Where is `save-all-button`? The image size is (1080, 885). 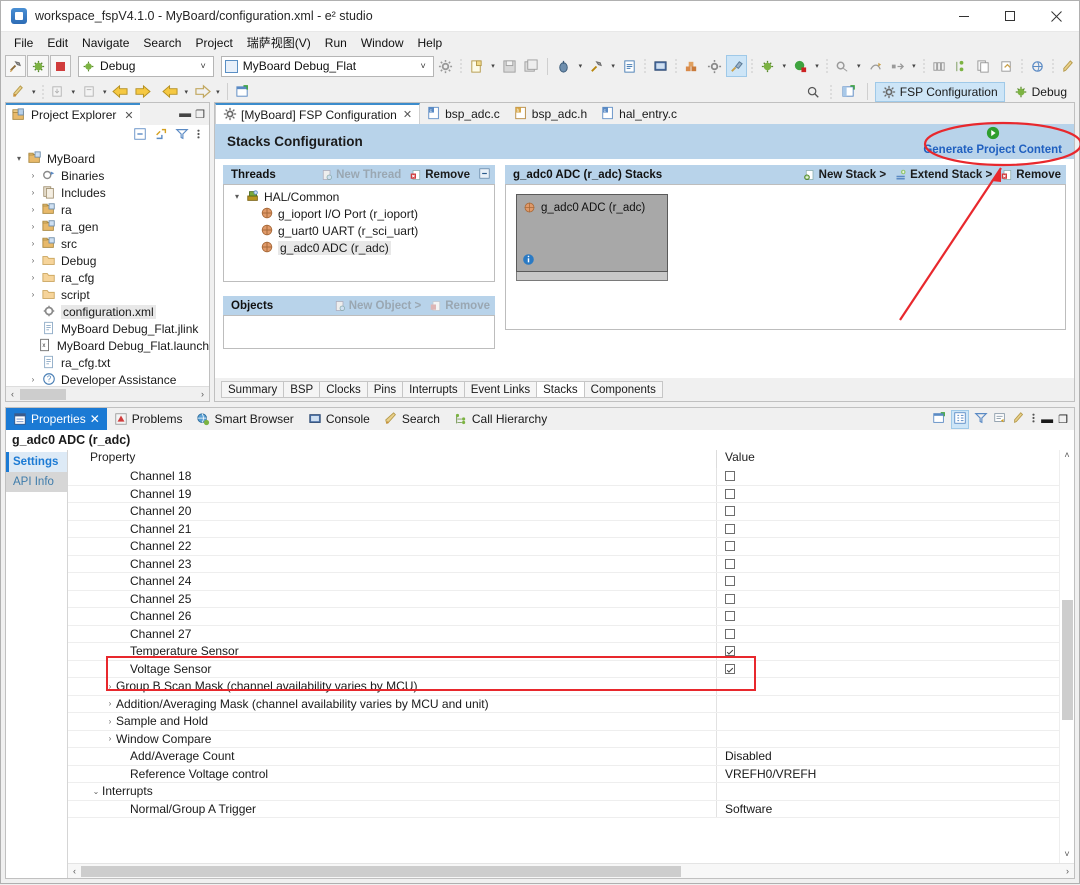
save-all-button is located at coordinates (531, 66).